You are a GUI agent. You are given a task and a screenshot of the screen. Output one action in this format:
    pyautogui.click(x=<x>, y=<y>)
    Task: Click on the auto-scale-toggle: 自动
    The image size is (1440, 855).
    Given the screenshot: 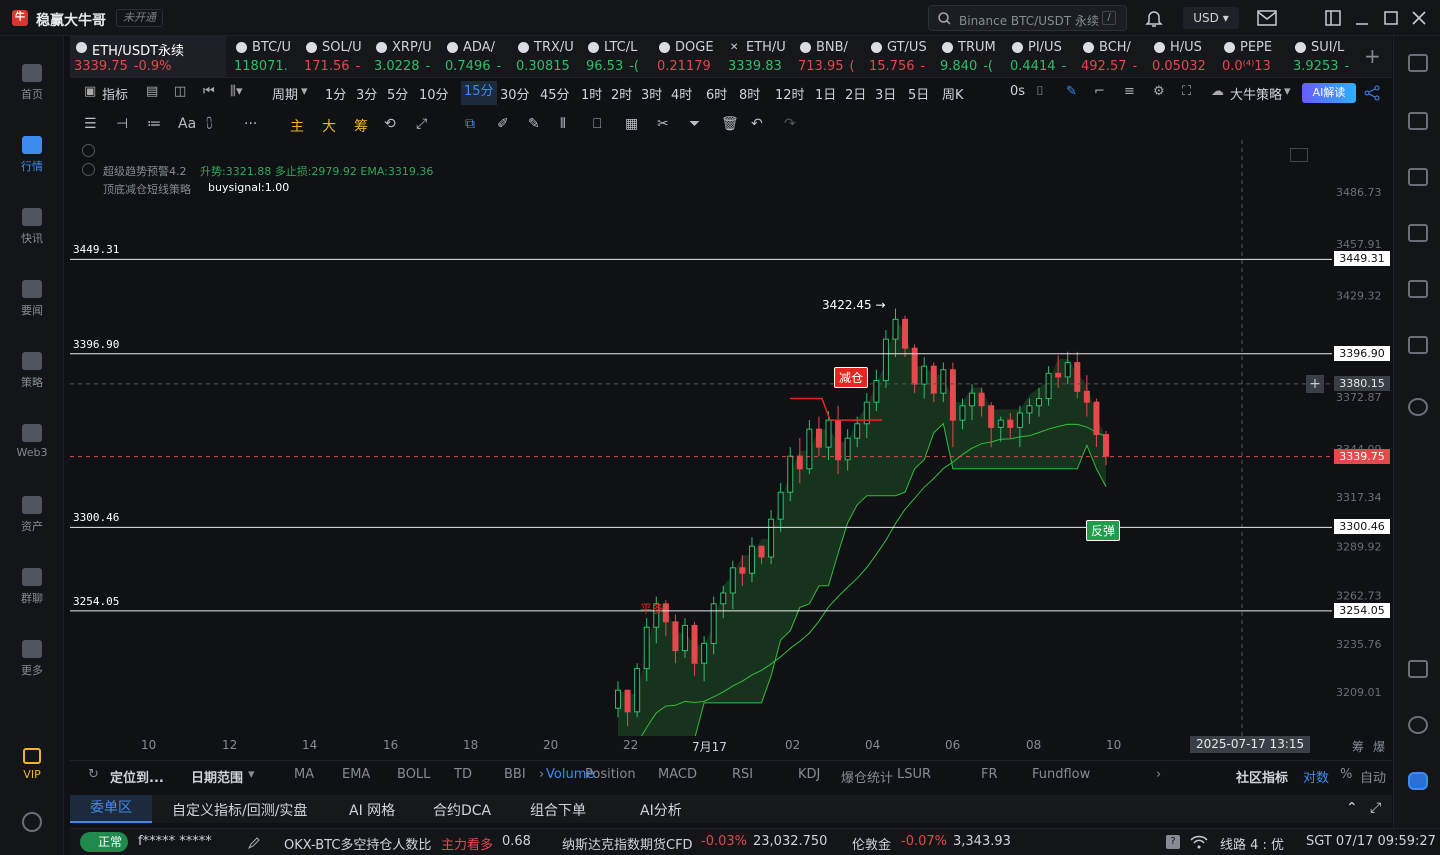 What is the action you would take?
    pyautogui.click(x=1373, y=776)
    